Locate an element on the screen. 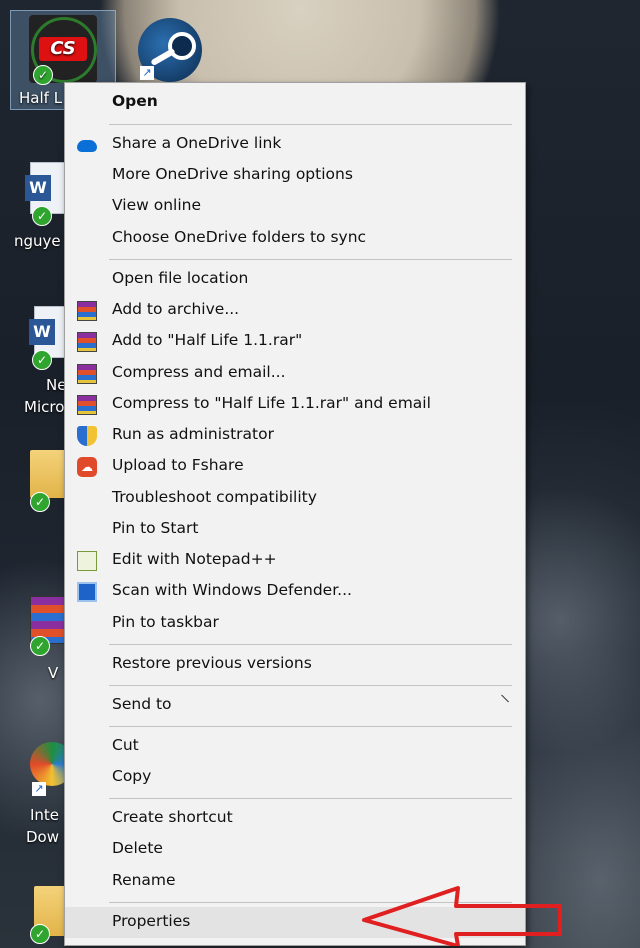 This screenshot has height=948, width=640. menu-item-run-as-administrator: Run as administrator is located at coordinates (295, 435).